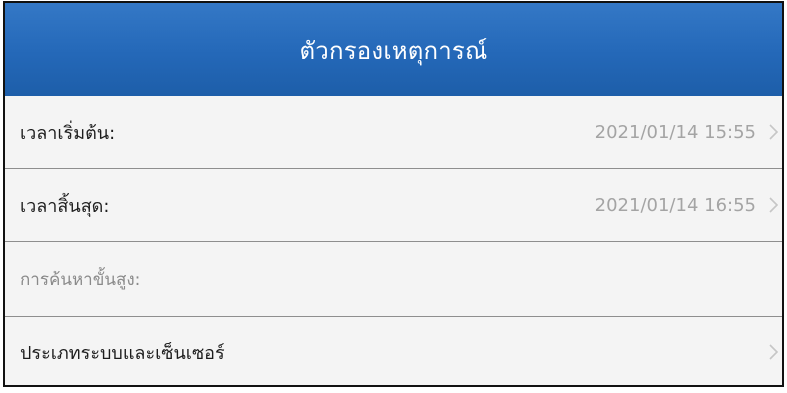 The height and width of the screenshot is (393, 787). I want to click on start-time-value: 2021/01/14 15:55, so click(675, 132).